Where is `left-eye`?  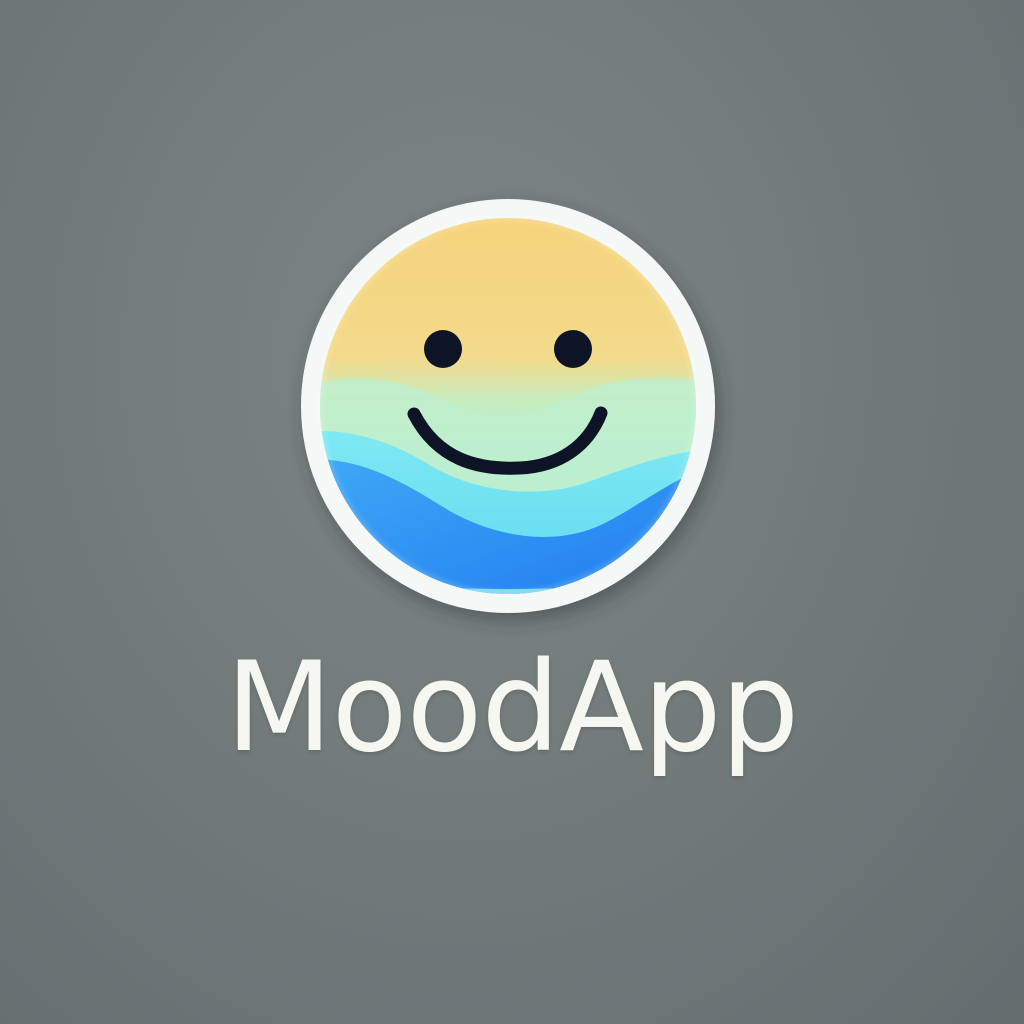
left-eye is located at coordinates (443, 349).